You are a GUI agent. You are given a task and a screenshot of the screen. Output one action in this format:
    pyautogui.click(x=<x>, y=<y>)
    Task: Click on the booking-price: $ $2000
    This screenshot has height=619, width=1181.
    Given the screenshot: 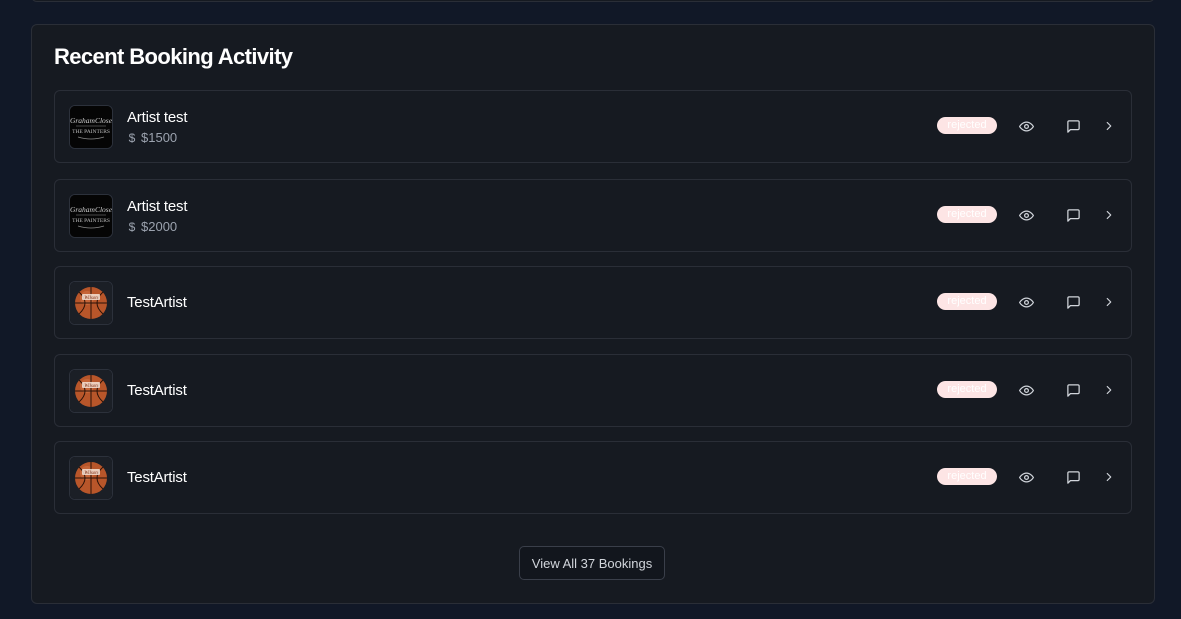 What is the action you would take?
    pyautogui.click(x=157, y=226)
    